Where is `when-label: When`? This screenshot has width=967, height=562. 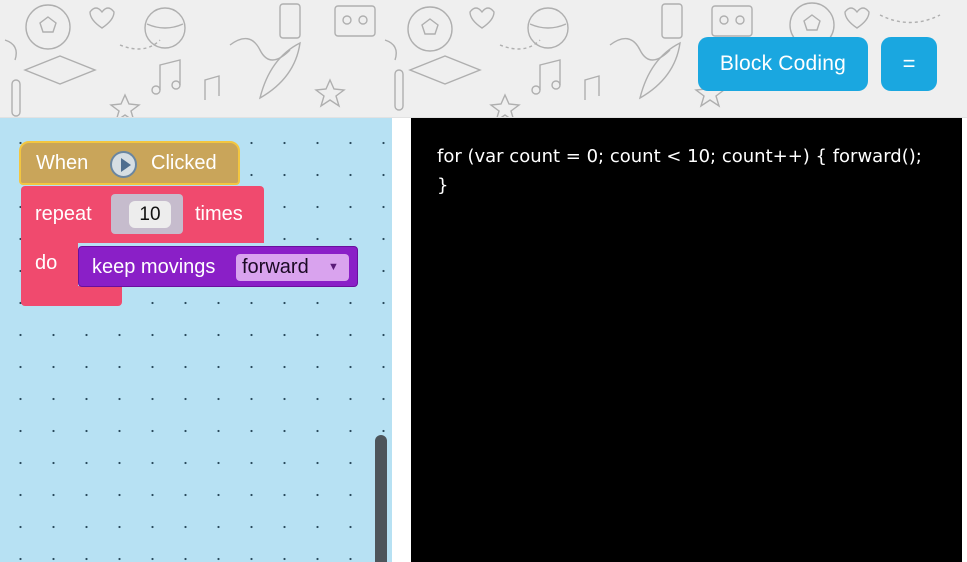 when-label: When is located at coordinates (62, 163).